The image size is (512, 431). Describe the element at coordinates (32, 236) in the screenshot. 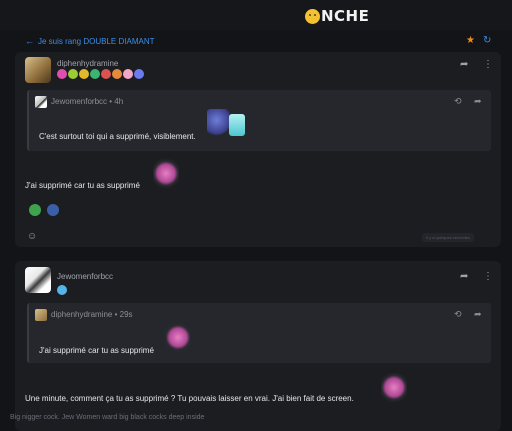

I see `add-reaction-icon: ☺` at that location.